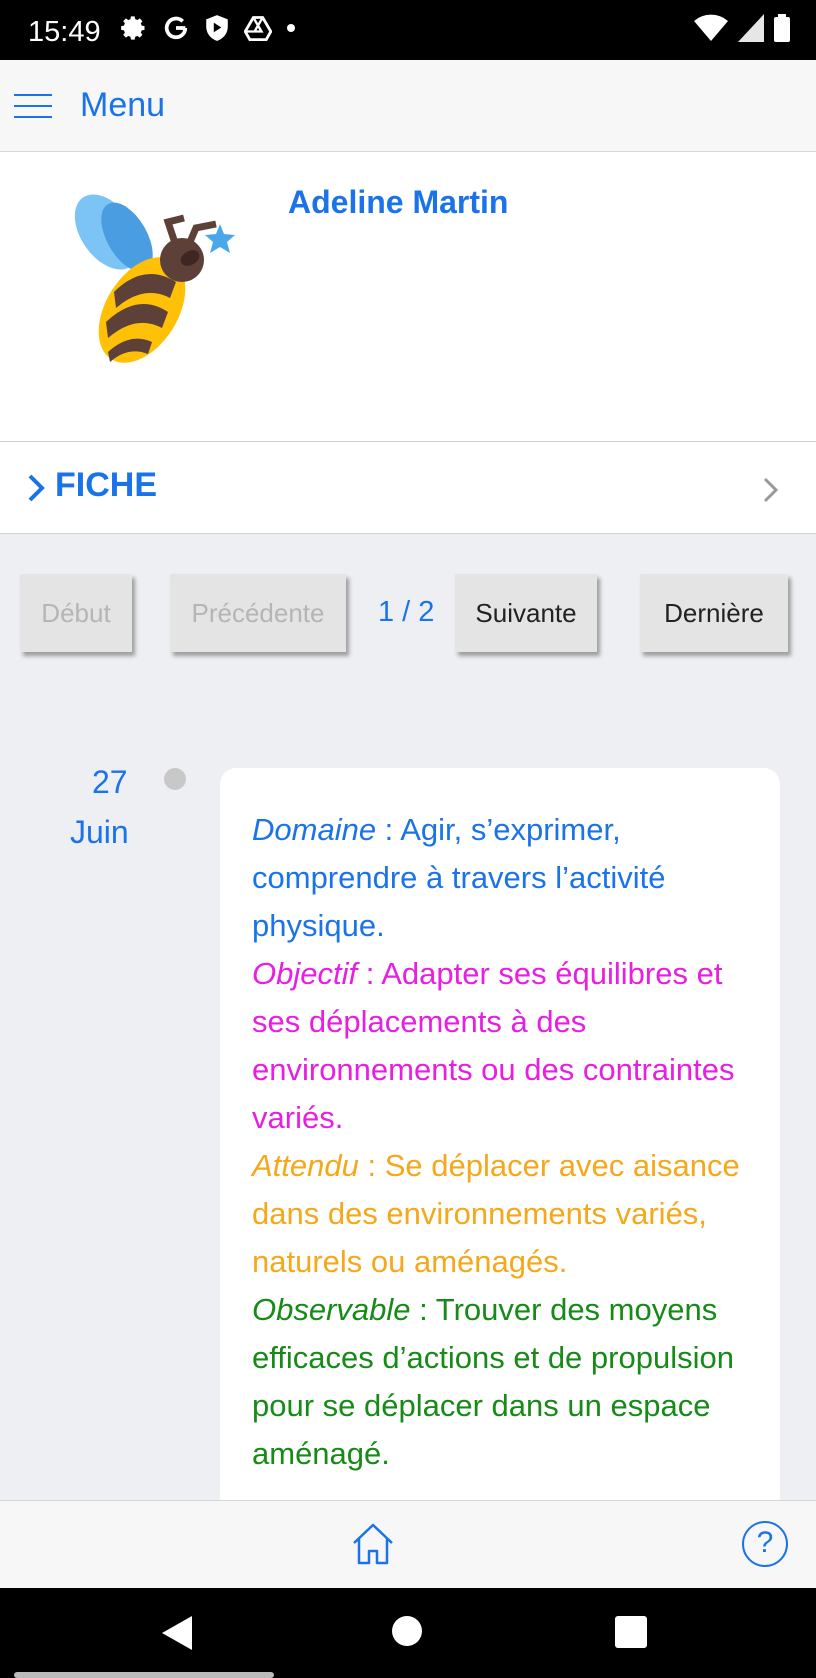  What do you see at coordinates (408, 30) in the screenshot?
I see `status-bar: 15:49` at bounding box center [408, 30].